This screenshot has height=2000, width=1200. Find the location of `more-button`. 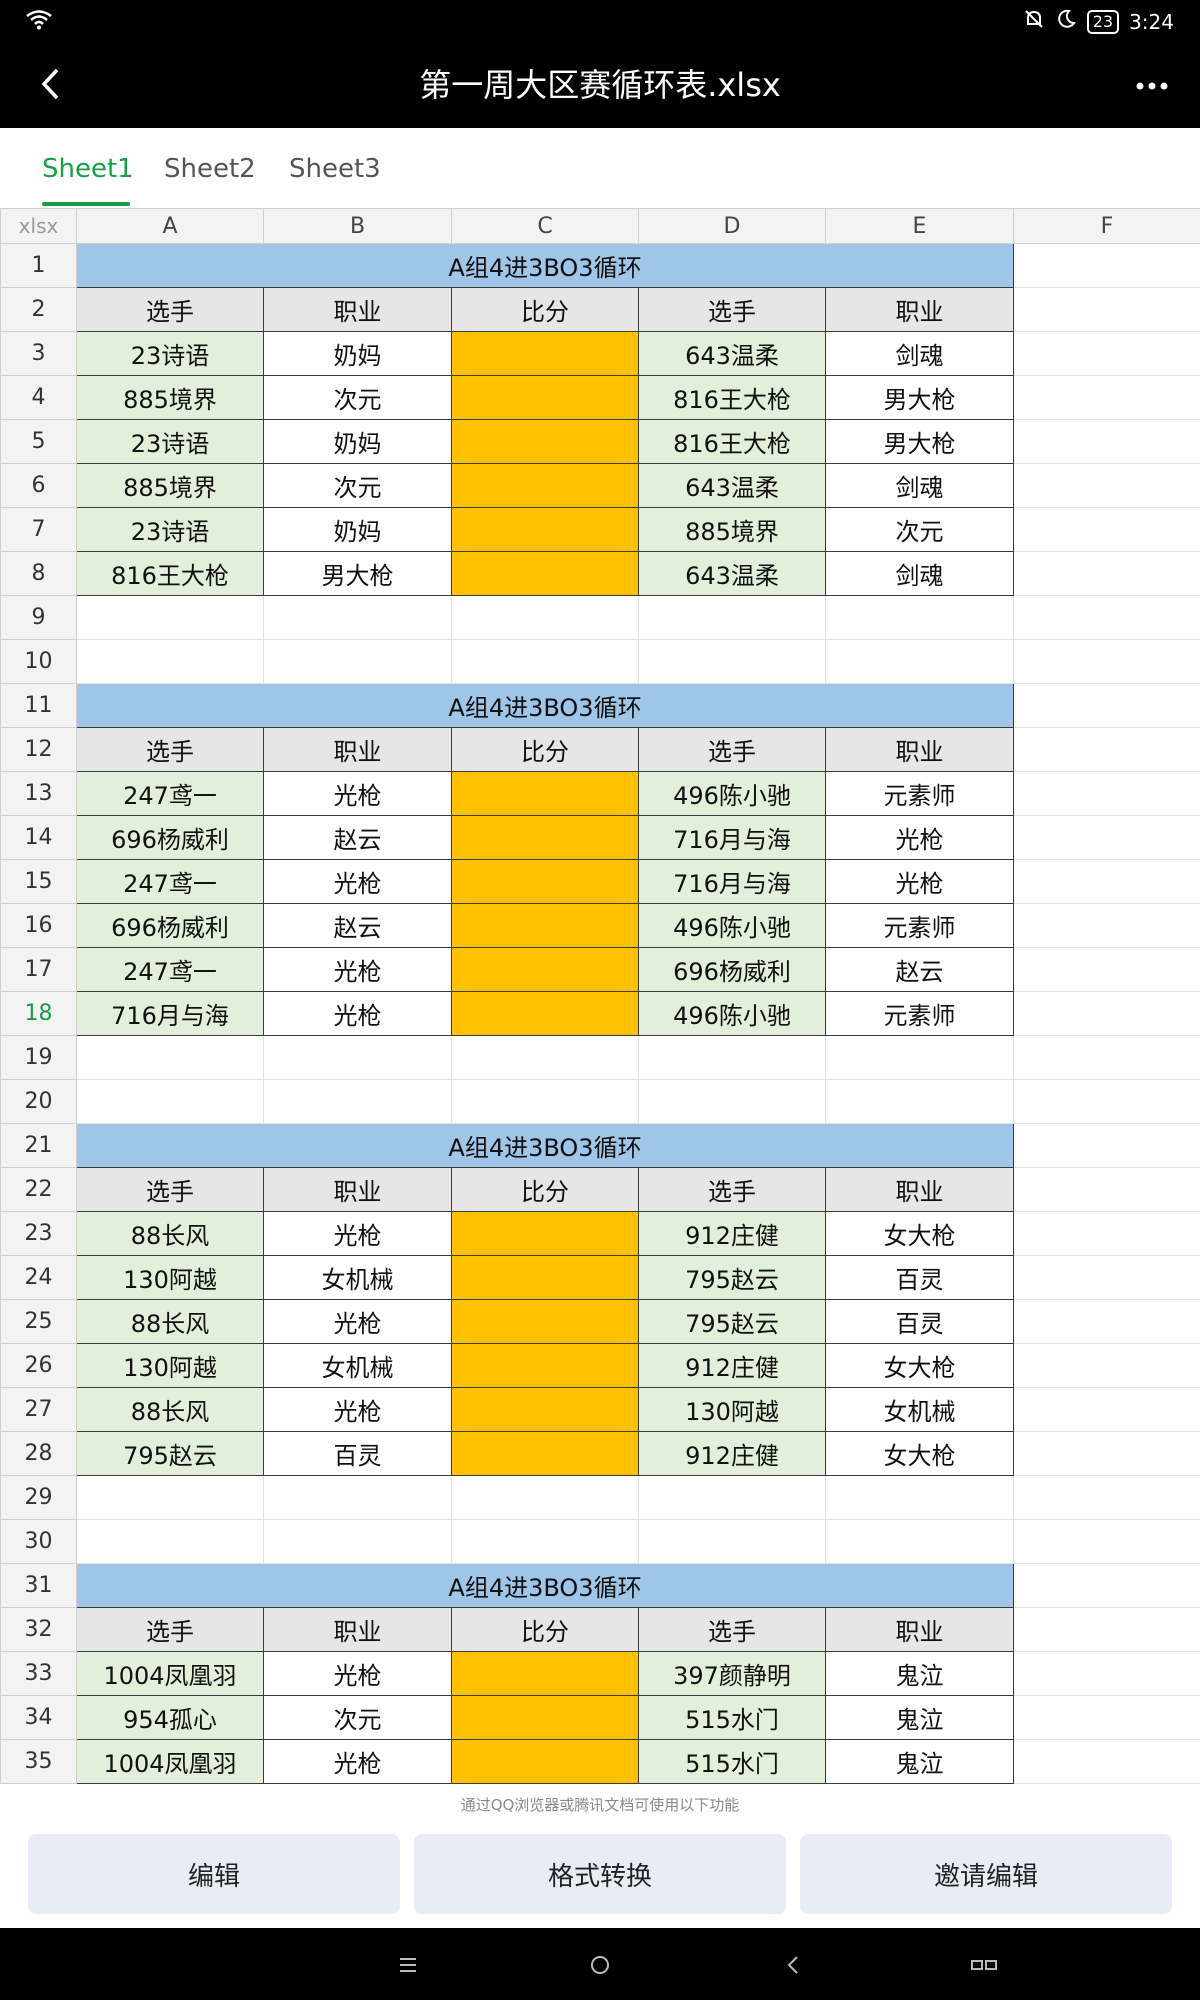

more-button is located at coordinates (1152, 86).